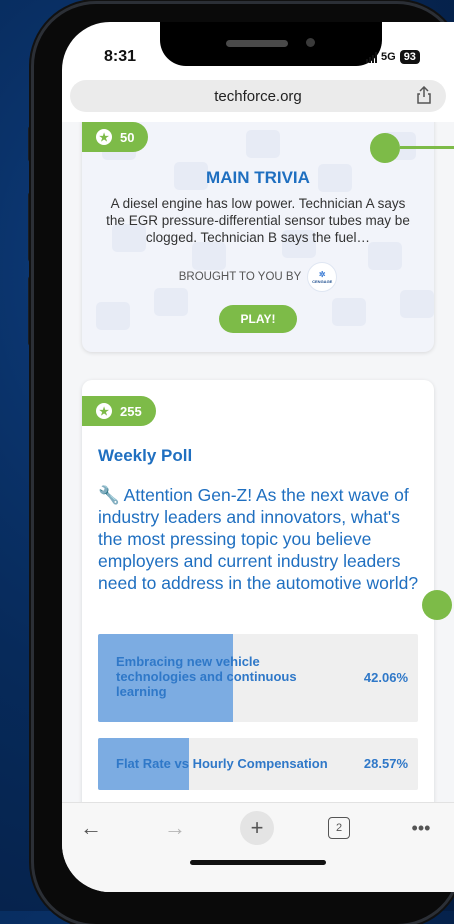 This screenshot has width=454, height=924. What do you see at coordinates (175, 828) in the screenshot?
I see `forward-arrow-icon: →` at bounding box center [175, 828].